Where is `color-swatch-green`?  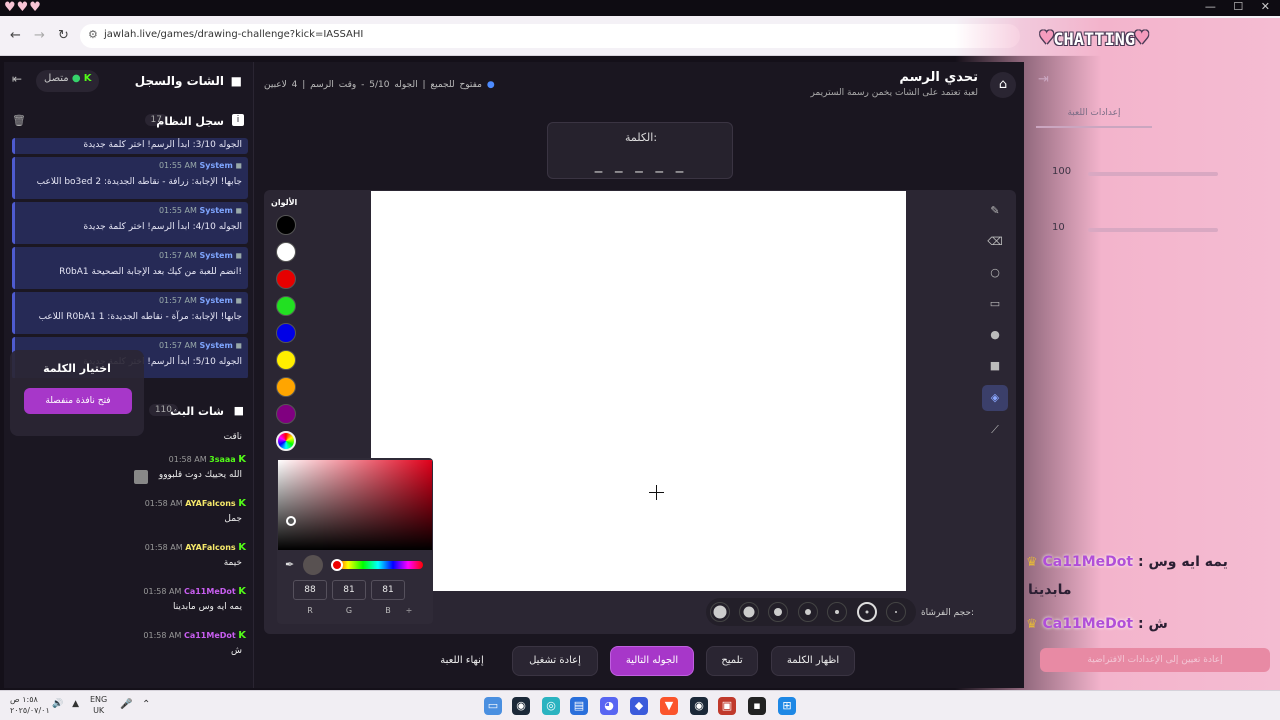 color-swatch-green is located at coordinates (286, 306).